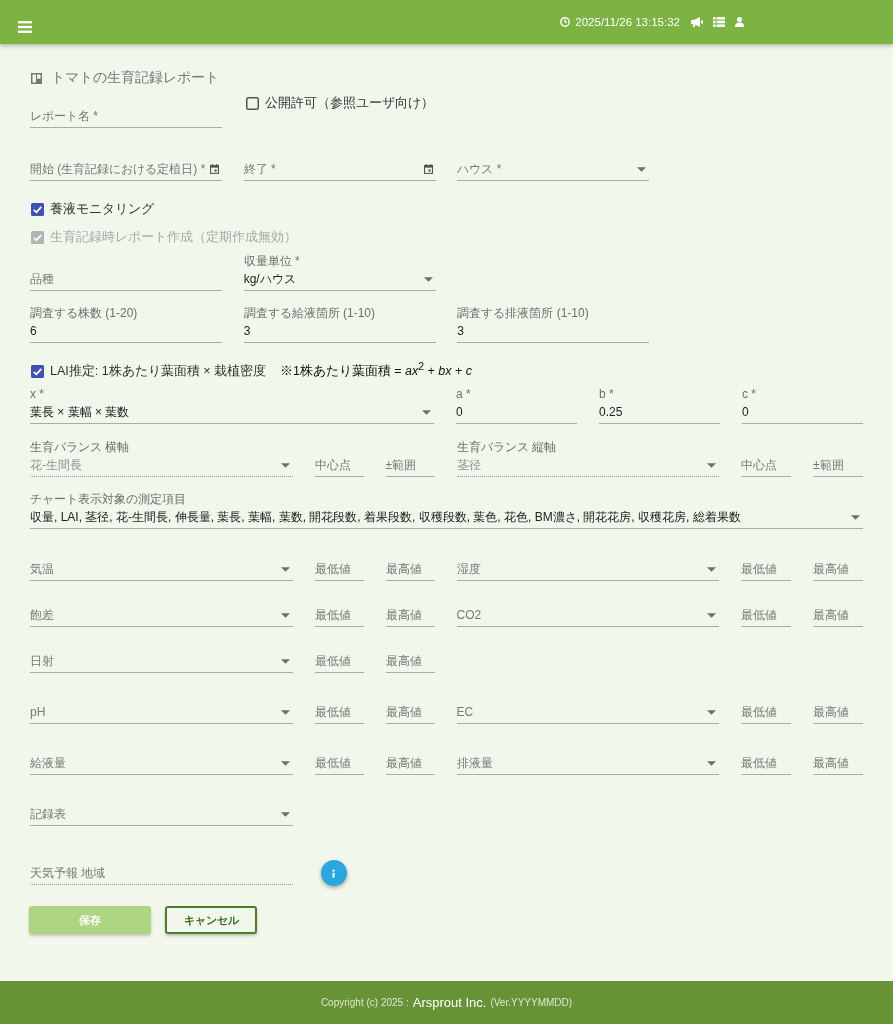  Describe the element at coordinates (531, 1002) in the screenshot. I see `version-text: (Ver.YYYYMMDD)` at that location.